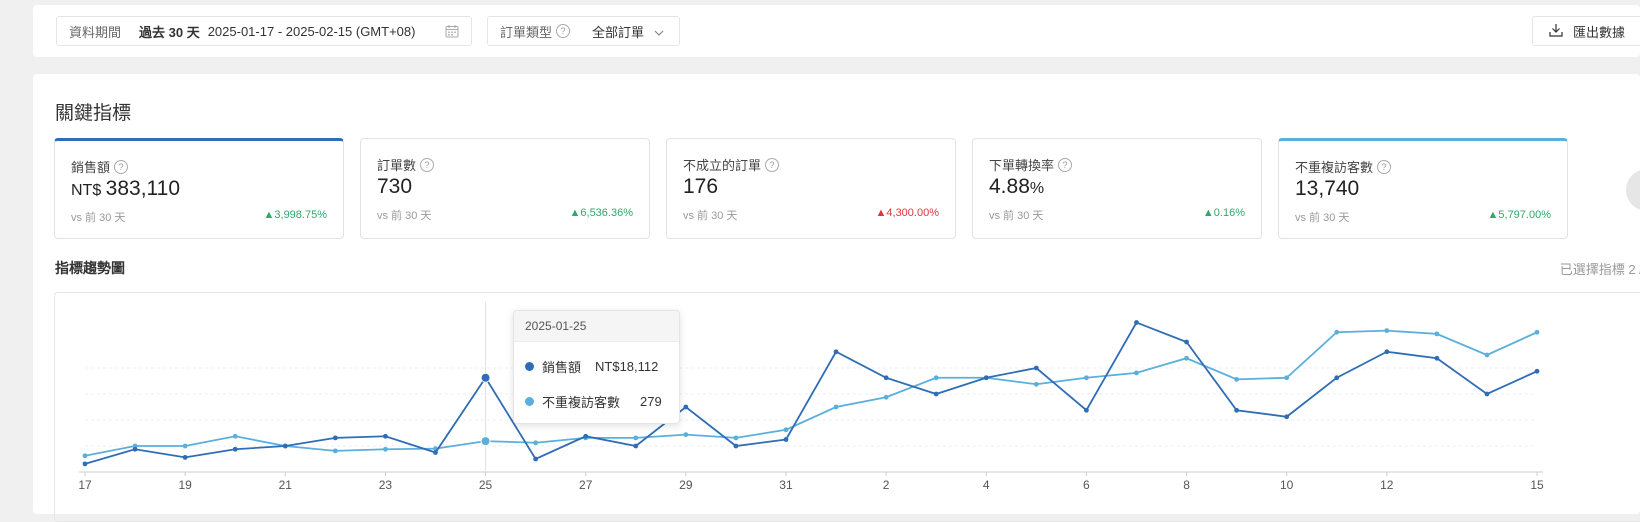 Image resolution: width=1640 pixels, height=522 pixels. Describe the element at coordinates (300, 215) in the screenshot. I see `metric-change-value: 3,998.75%` at that location.